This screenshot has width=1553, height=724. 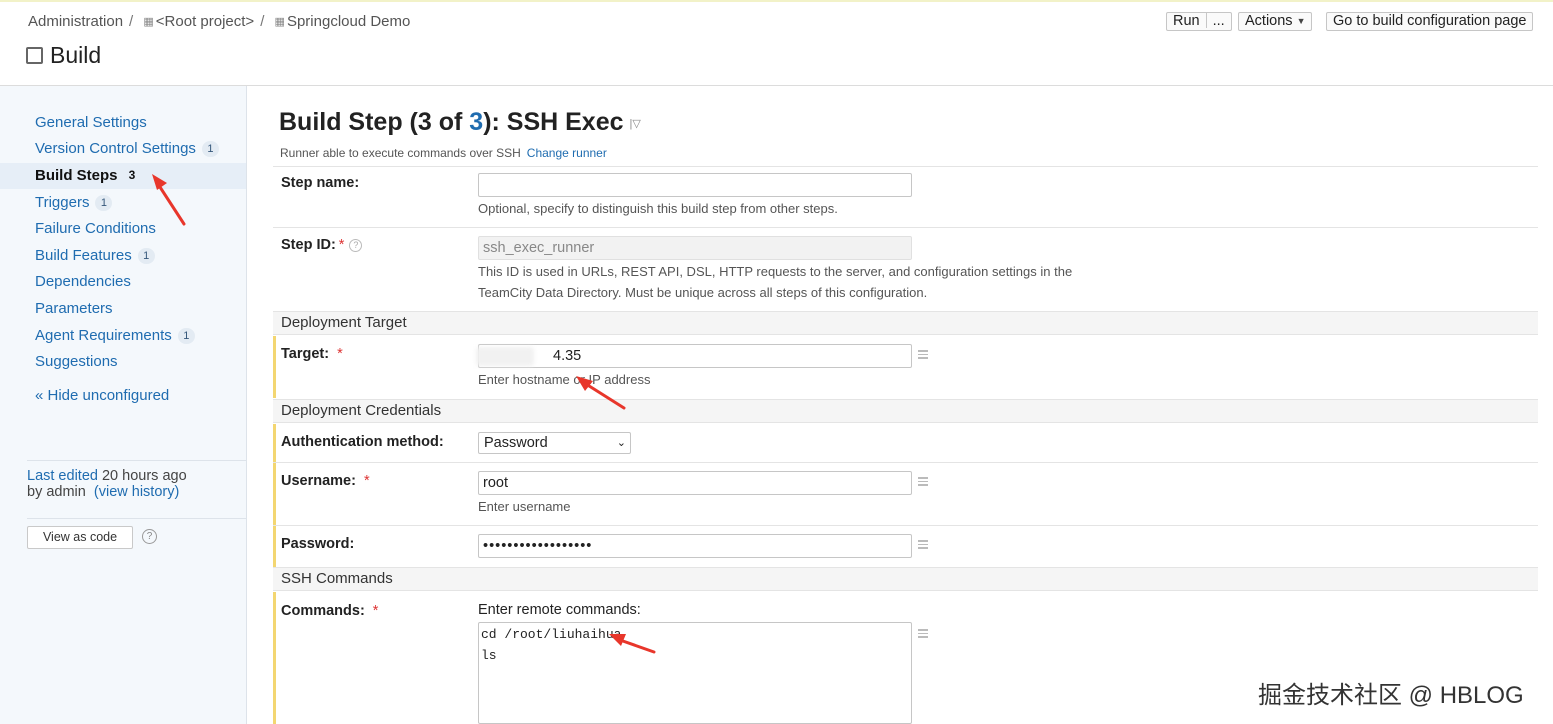 What do you see at coordinates (115, 335) in the screenshot?
I see `sidebar-item-agent-requirements: Agent Requirements 1` at bounding box center [115, 335].